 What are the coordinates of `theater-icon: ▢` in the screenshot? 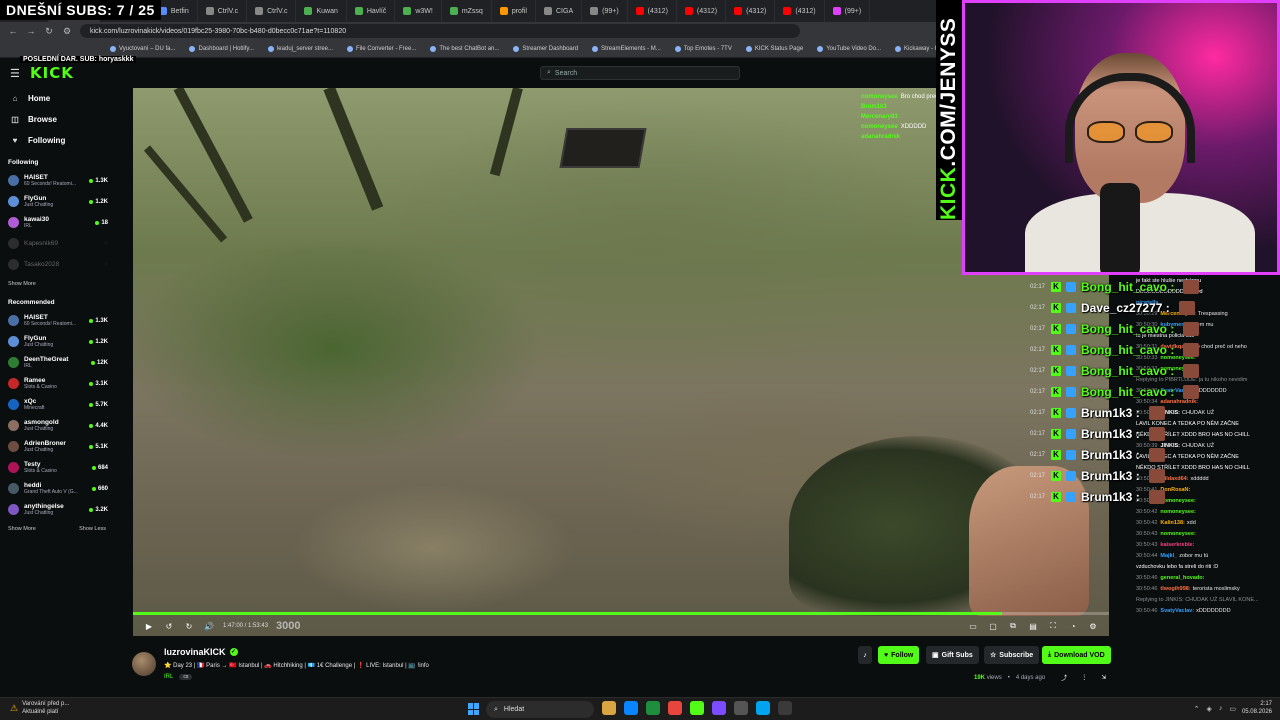 It's located at (993, 626).